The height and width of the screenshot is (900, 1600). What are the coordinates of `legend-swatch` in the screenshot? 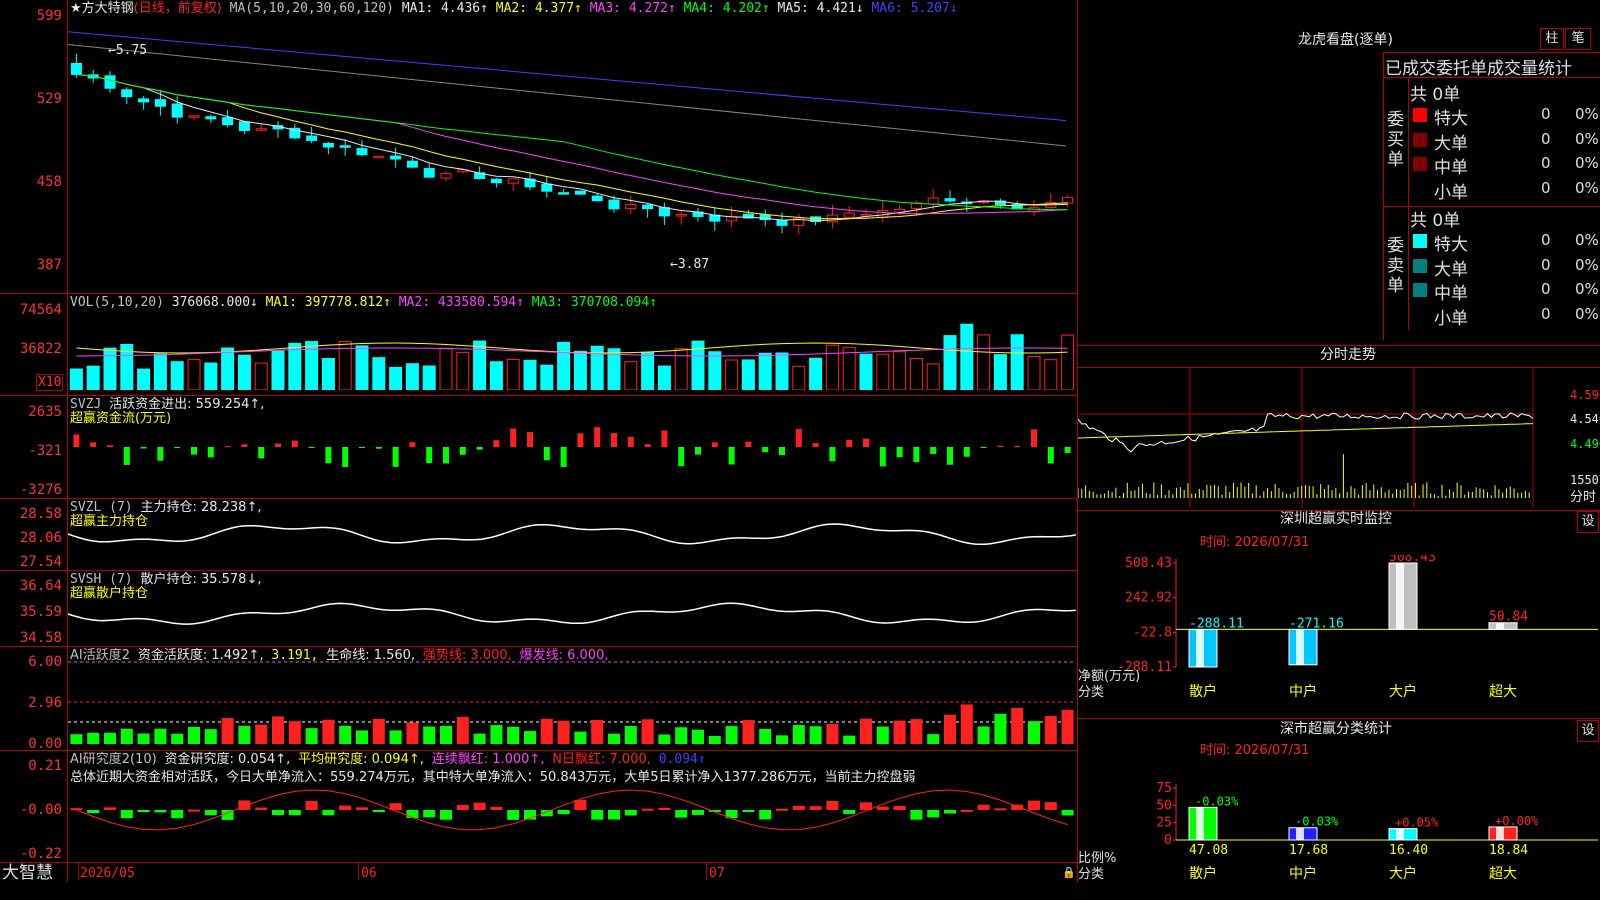 It's located at (1420, 164).